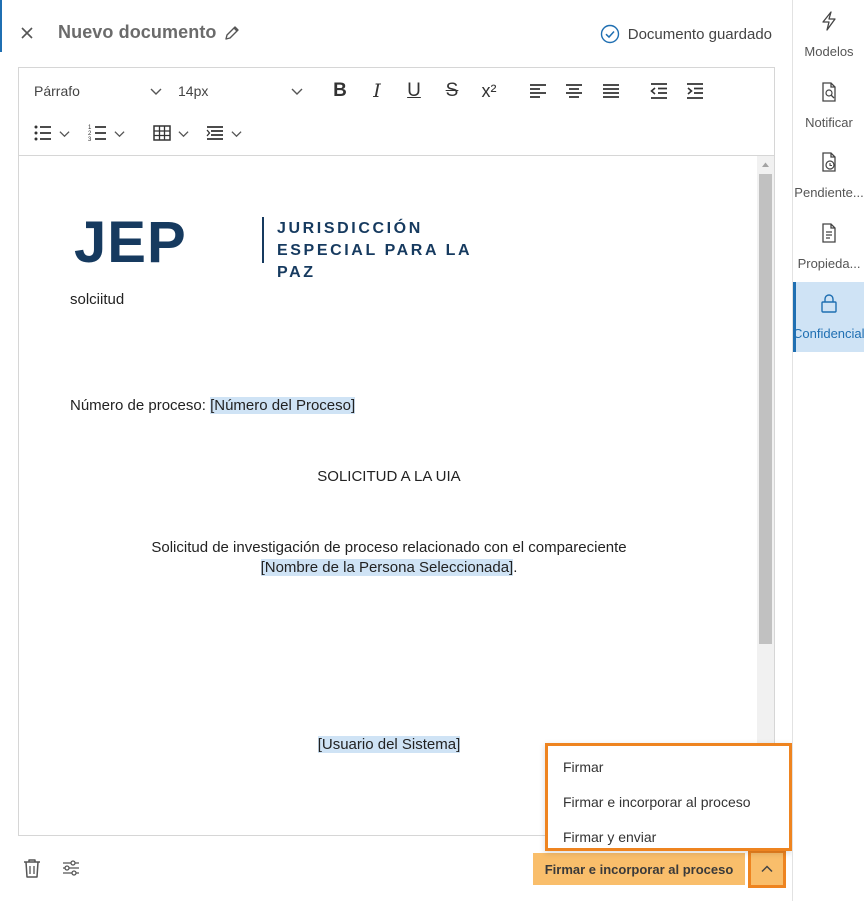 The image size is (864, 901). Describe the element at coordinates (389, 744) in the screenshot. I see `user-placeholder: [Usuario del Sistema]` at that location.